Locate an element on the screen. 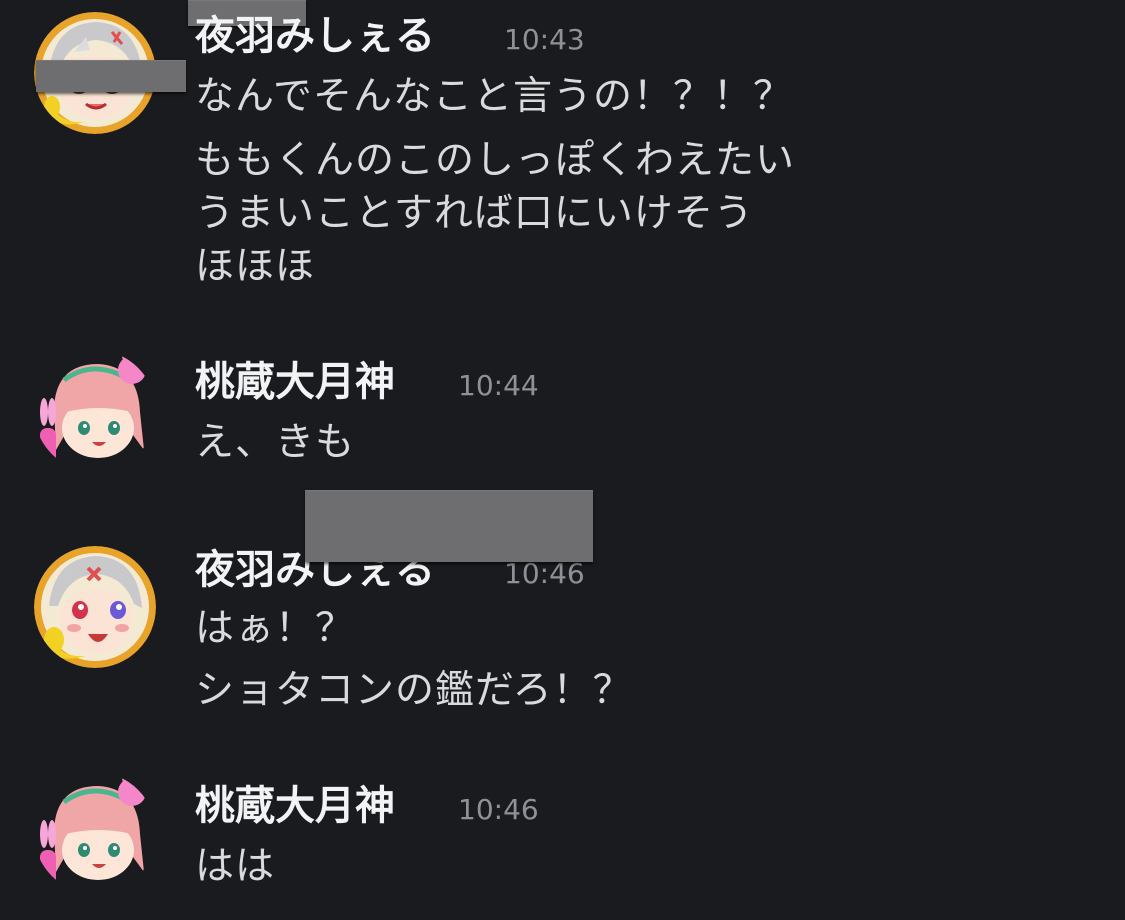  message-line: なんでそんなこと言うの！？！？ is located at coordinates (494, 96).